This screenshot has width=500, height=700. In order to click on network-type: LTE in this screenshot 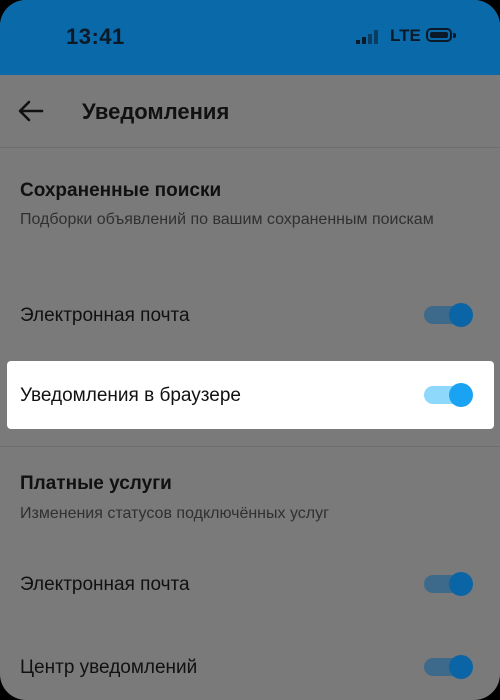, I will do `click(405, 35)`.